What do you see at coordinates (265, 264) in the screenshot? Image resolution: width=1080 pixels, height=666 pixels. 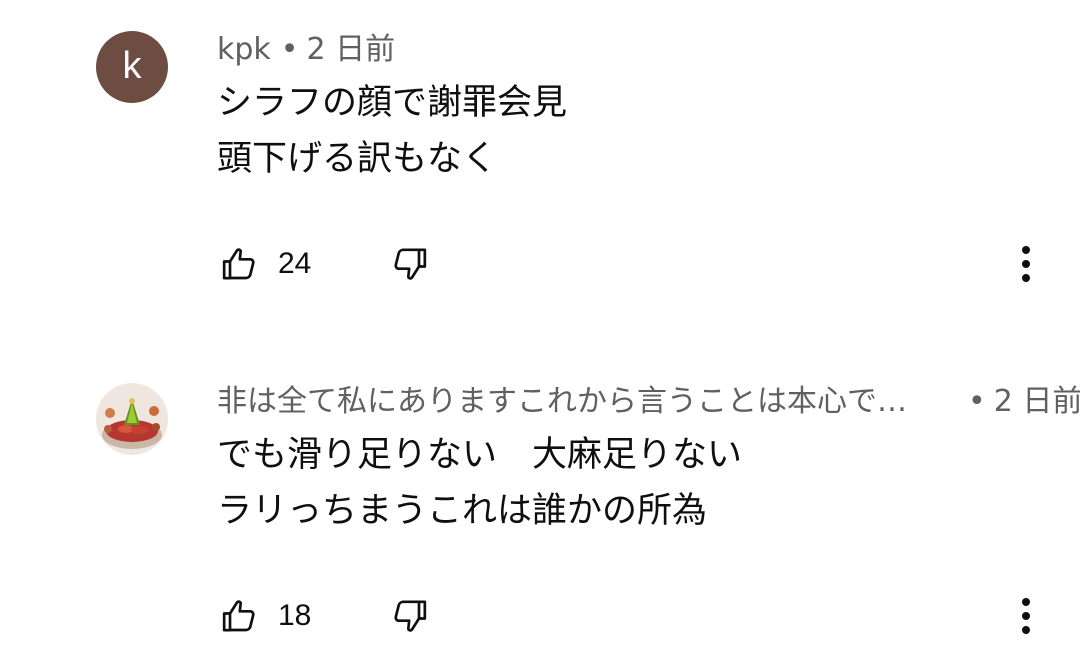 I see `like-button: 24` at bounding box center [265, 264].